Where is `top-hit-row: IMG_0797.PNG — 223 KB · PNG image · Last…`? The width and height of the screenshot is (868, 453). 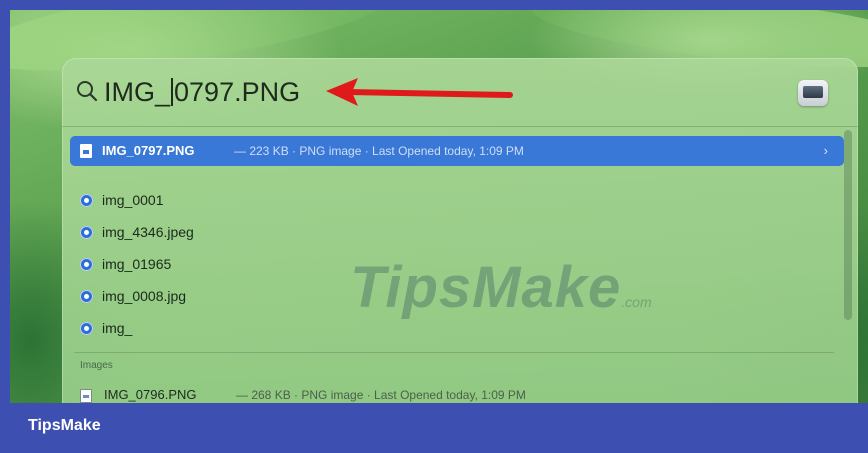 top-hit-row: IMG_0797.PNG — 223 KB · PNG image · Last… is located at coordinates (457, 151).